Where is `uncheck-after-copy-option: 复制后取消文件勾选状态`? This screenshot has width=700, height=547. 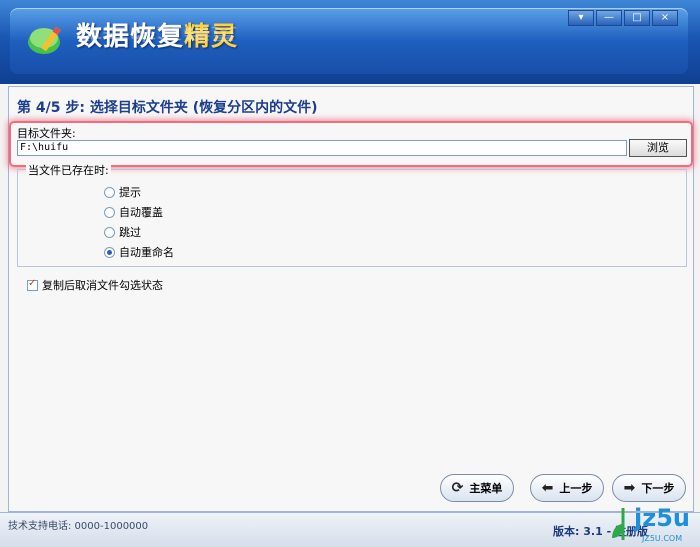 uncheck-after-copy-option: 复制后取消文件勾选状态 is located at coordinates (95, 285).